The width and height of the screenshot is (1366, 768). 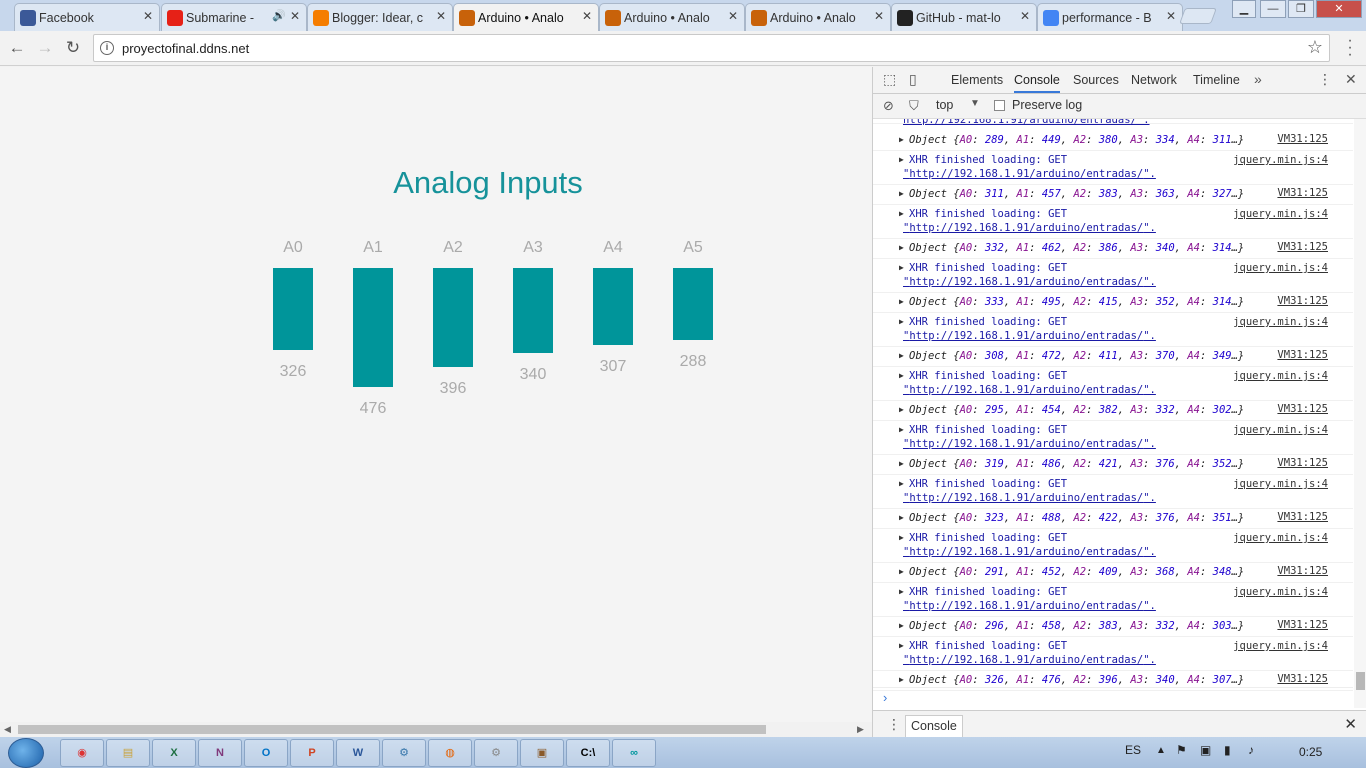 I want to click on new-tab-button, so click(x=1198, y=16).